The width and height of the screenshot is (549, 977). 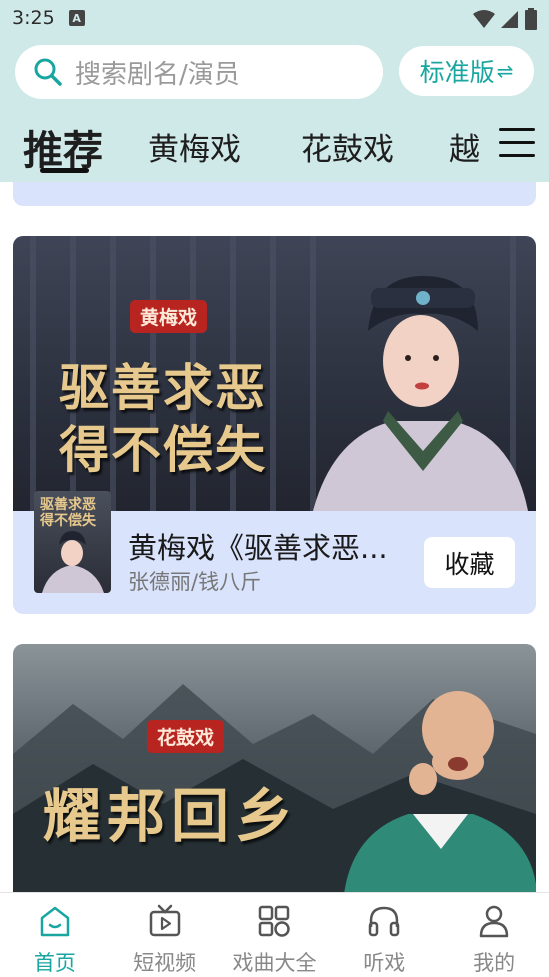 What do you see at coordinates (186, 736) in the screenshot?
I see `genre-badge: 花鼓戏` at bounding box center [186, 736].